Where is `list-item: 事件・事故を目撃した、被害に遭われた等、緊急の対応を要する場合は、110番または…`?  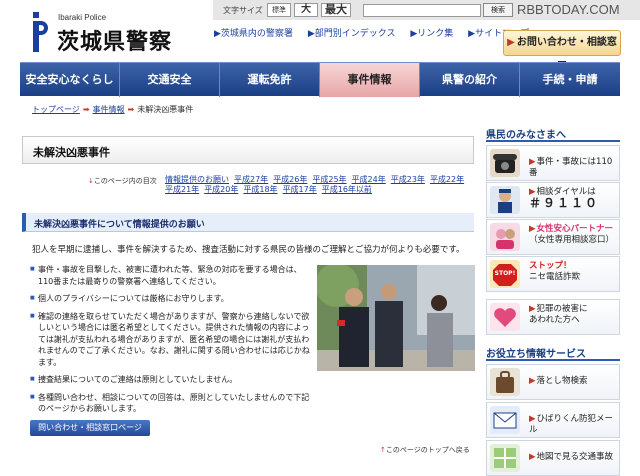
list-item: 事件・事故を目撃した、被害に遭われた等、緊急の対応を要する場合は、110番または… is located at coordinates (171, 275).